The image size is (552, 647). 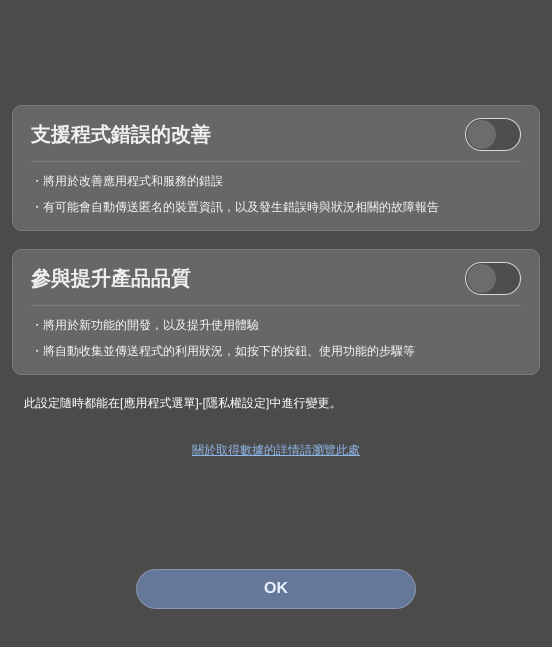 What do you see at coordinates (111, 279) in the screenshot?
I see `section-title: 參與提升產品品質` at bounding box center [111, 279].